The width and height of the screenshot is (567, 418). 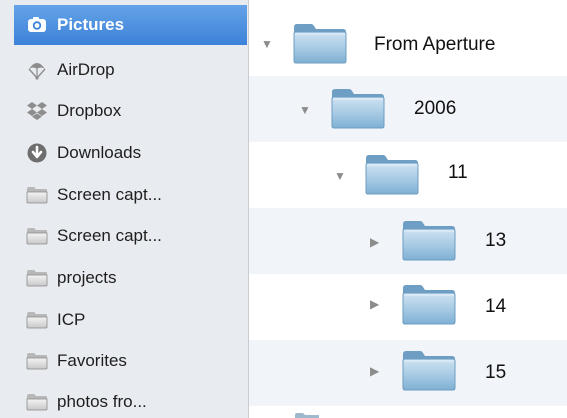 I want to click on tree-row-label: 13, so click(x=496, y=240).